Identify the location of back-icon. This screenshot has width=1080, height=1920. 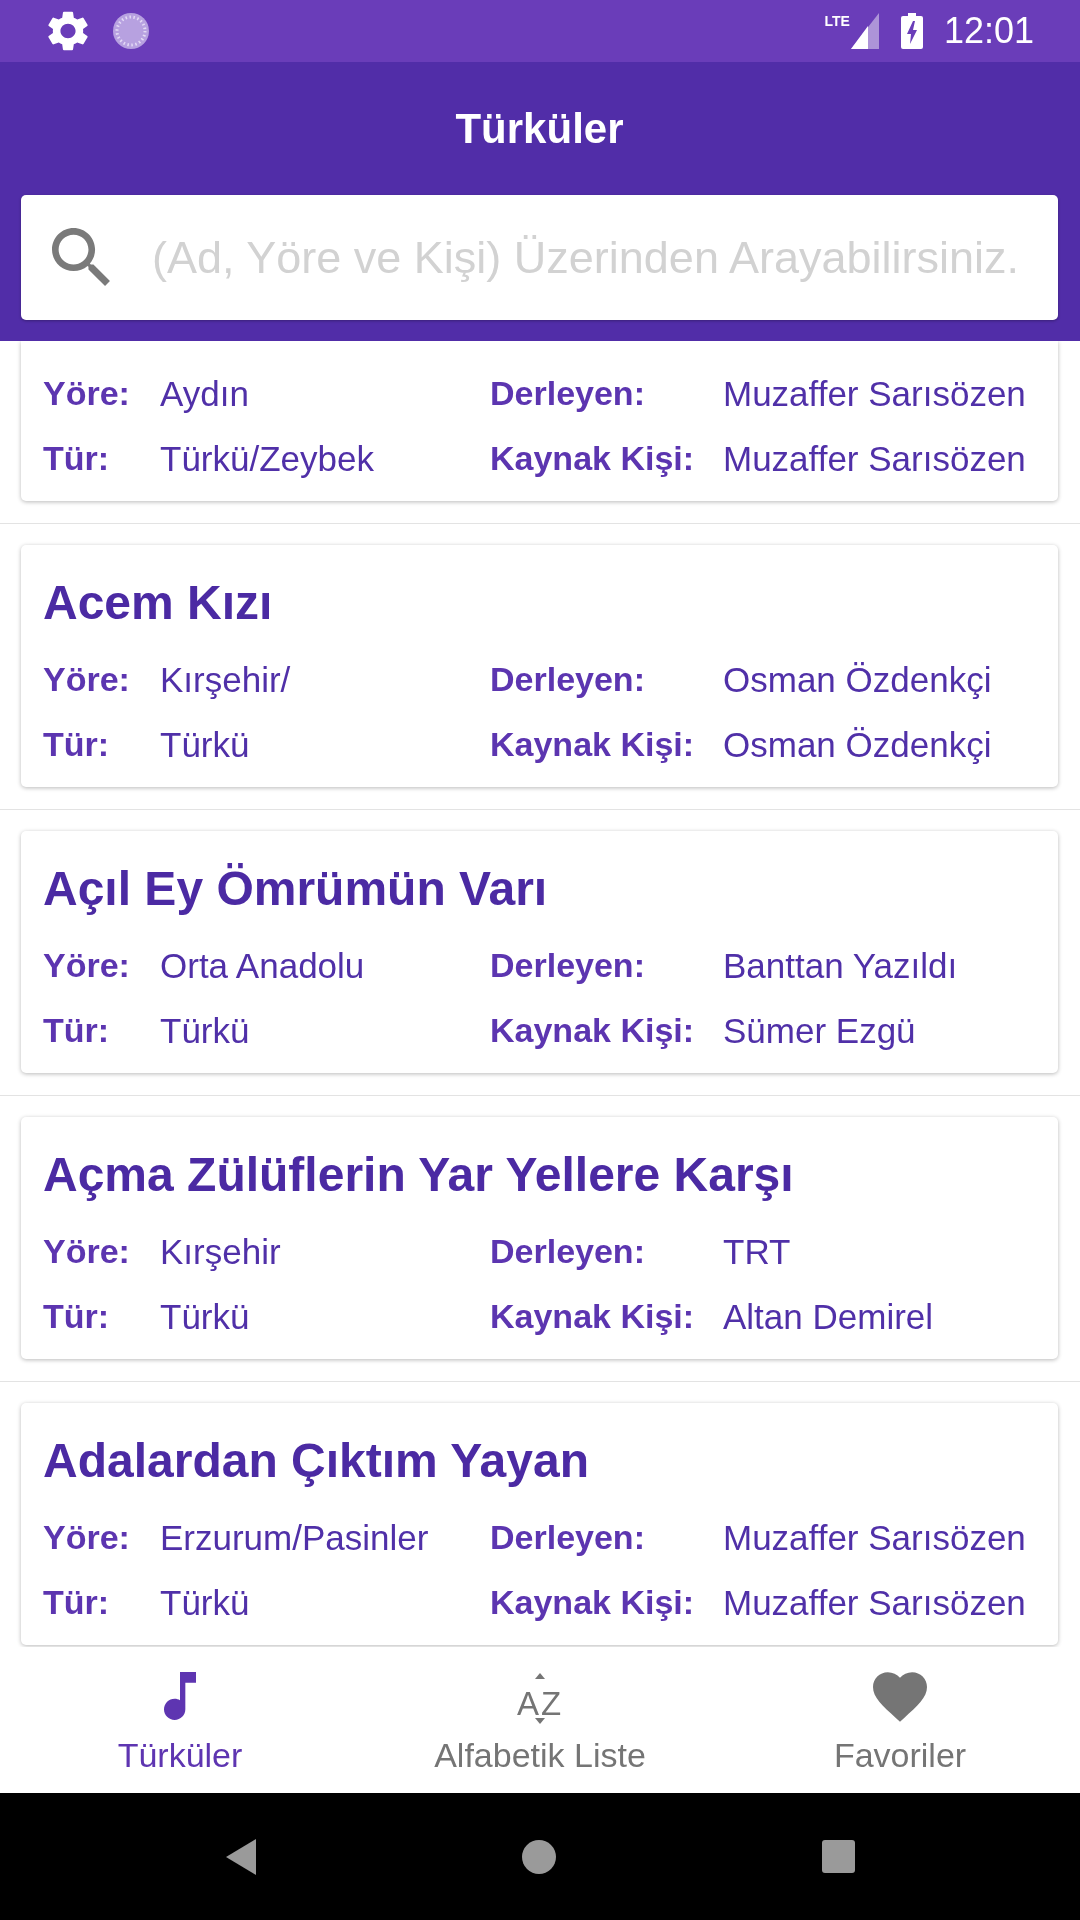
(240, 1856).